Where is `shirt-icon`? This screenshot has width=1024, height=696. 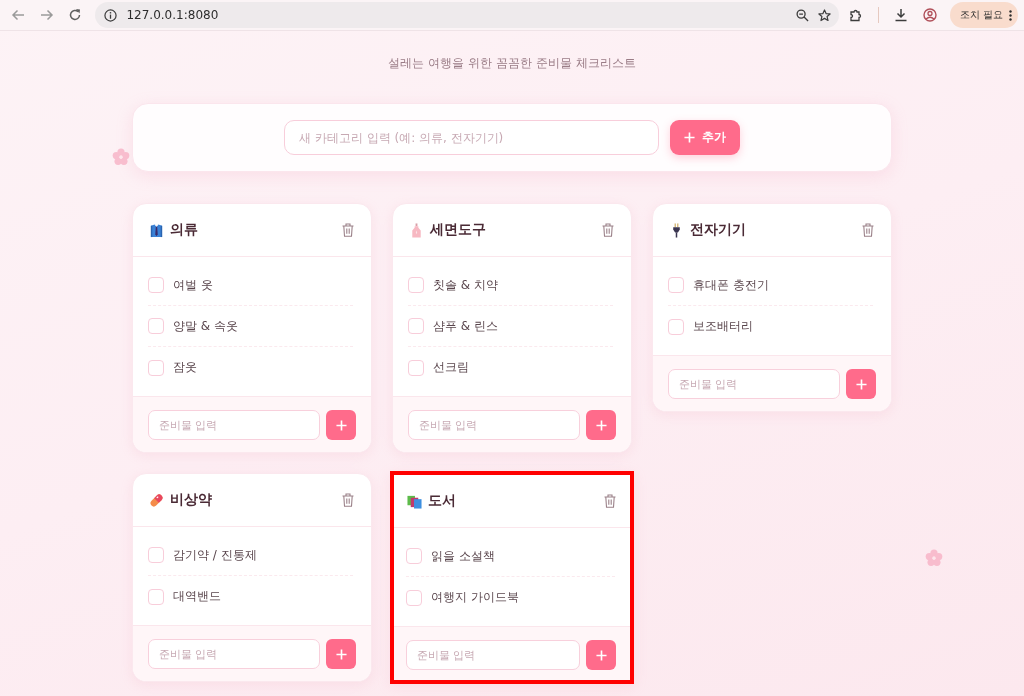 shirt-icon is located at coordinates (156, 230).